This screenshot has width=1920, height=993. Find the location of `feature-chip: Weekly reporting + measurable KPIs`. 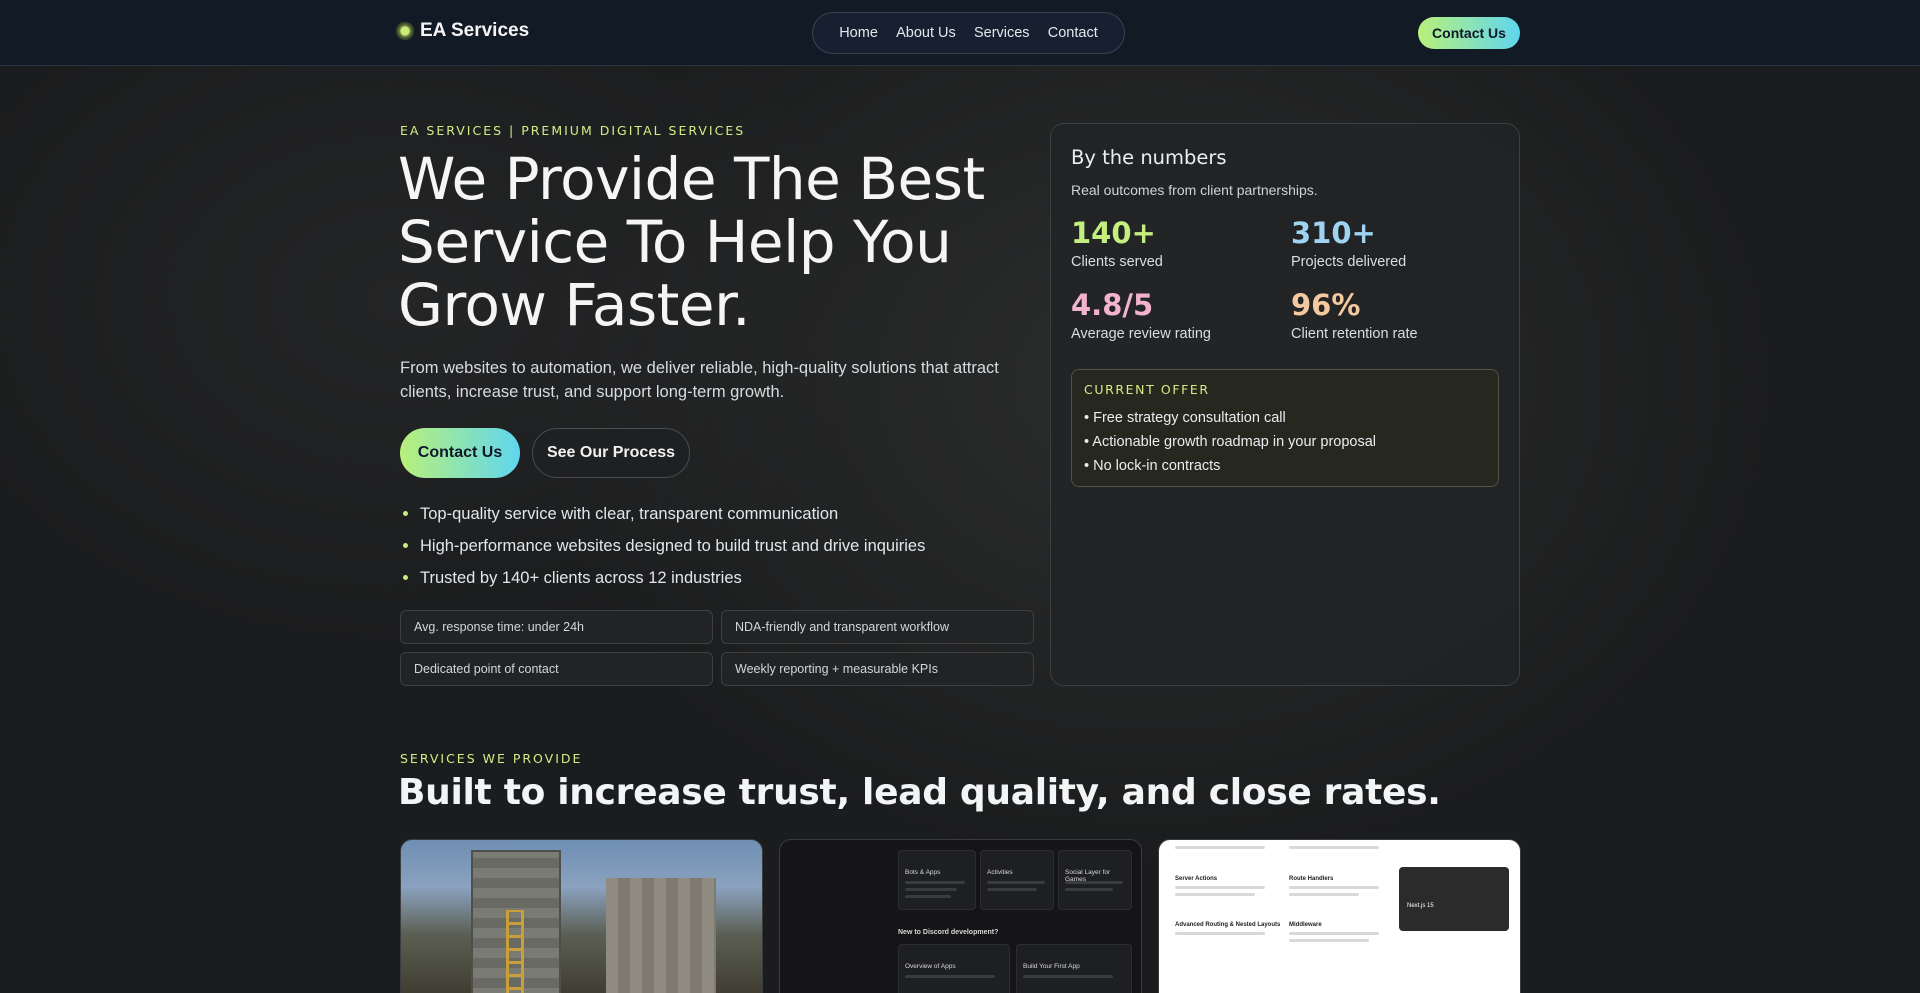

feature-chip: Weekly reporting + measurable KPIs is located at coordinates (877, 669).